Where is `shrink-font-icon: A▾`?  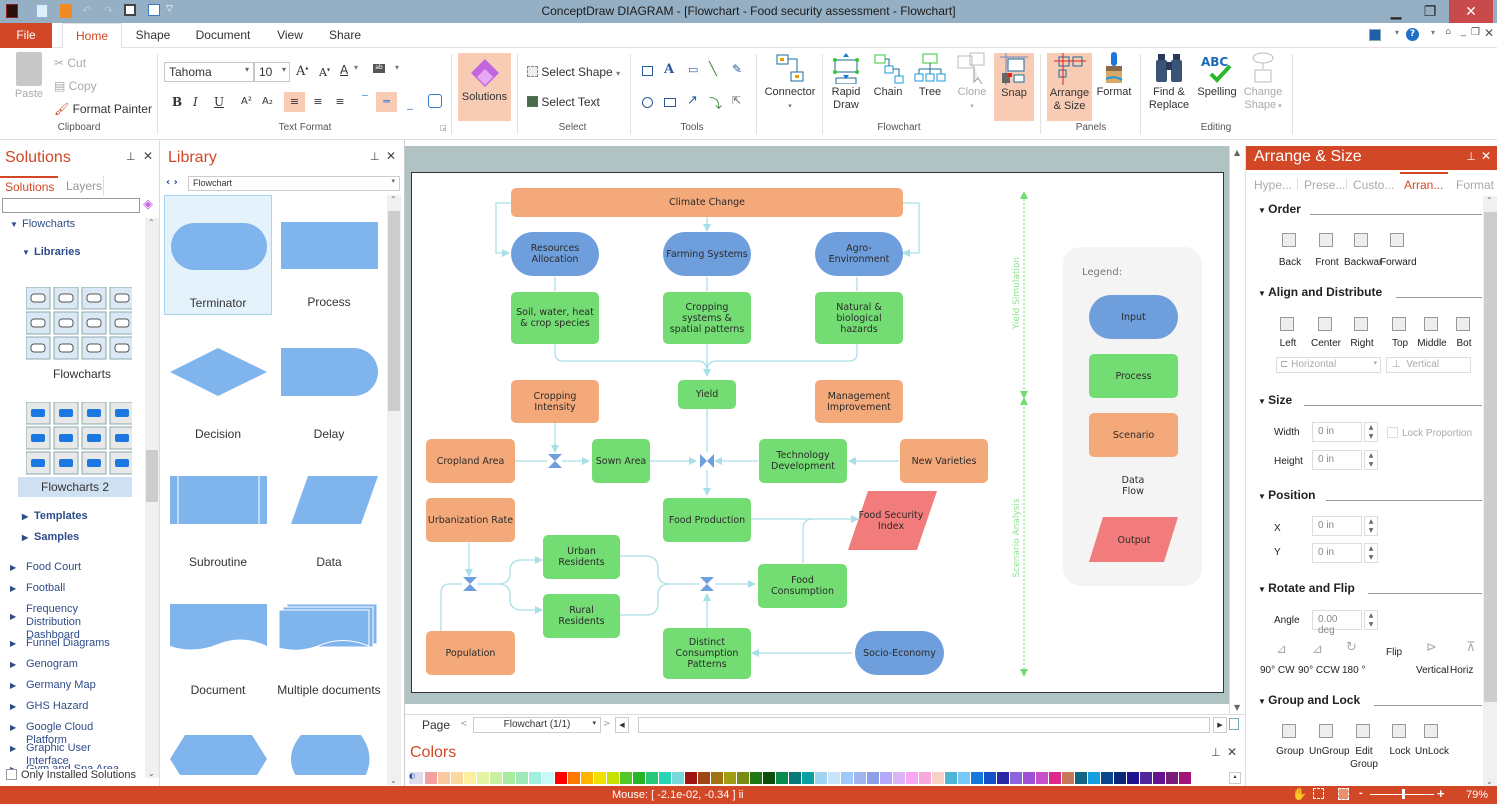 shrink-font-icon: A▾ is located at coordinates (324, 72).